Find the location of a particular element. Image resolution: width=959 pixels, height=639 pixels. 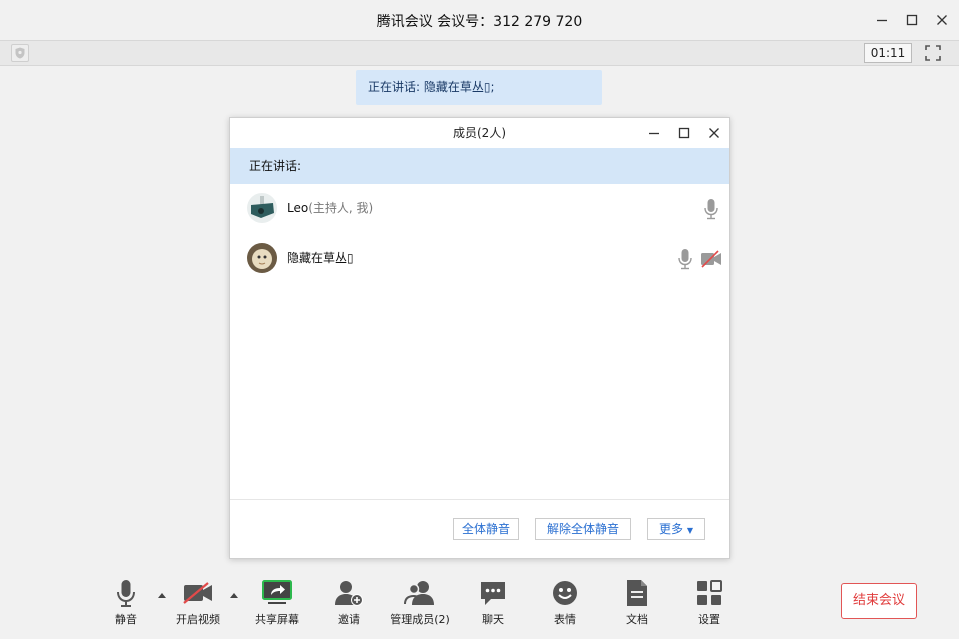

maximize-button is located at coordinates (912, 20).